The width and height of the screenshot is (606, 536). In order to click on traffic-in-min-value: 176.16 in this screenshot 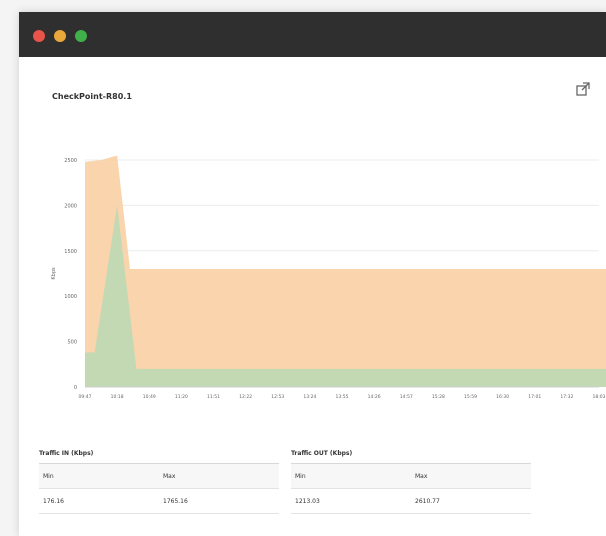, I will do `click(53, 501)`.